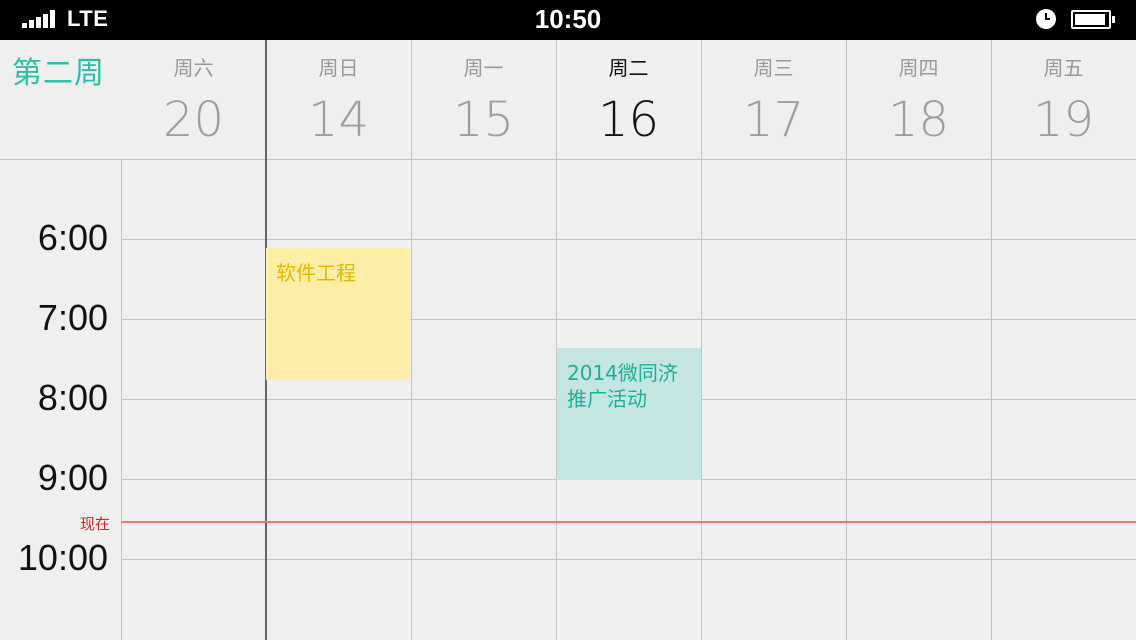  What do you see at coordinates (1090, 19) in the screenshot?
I see `battery-level` at bounding box center [1090, 19].